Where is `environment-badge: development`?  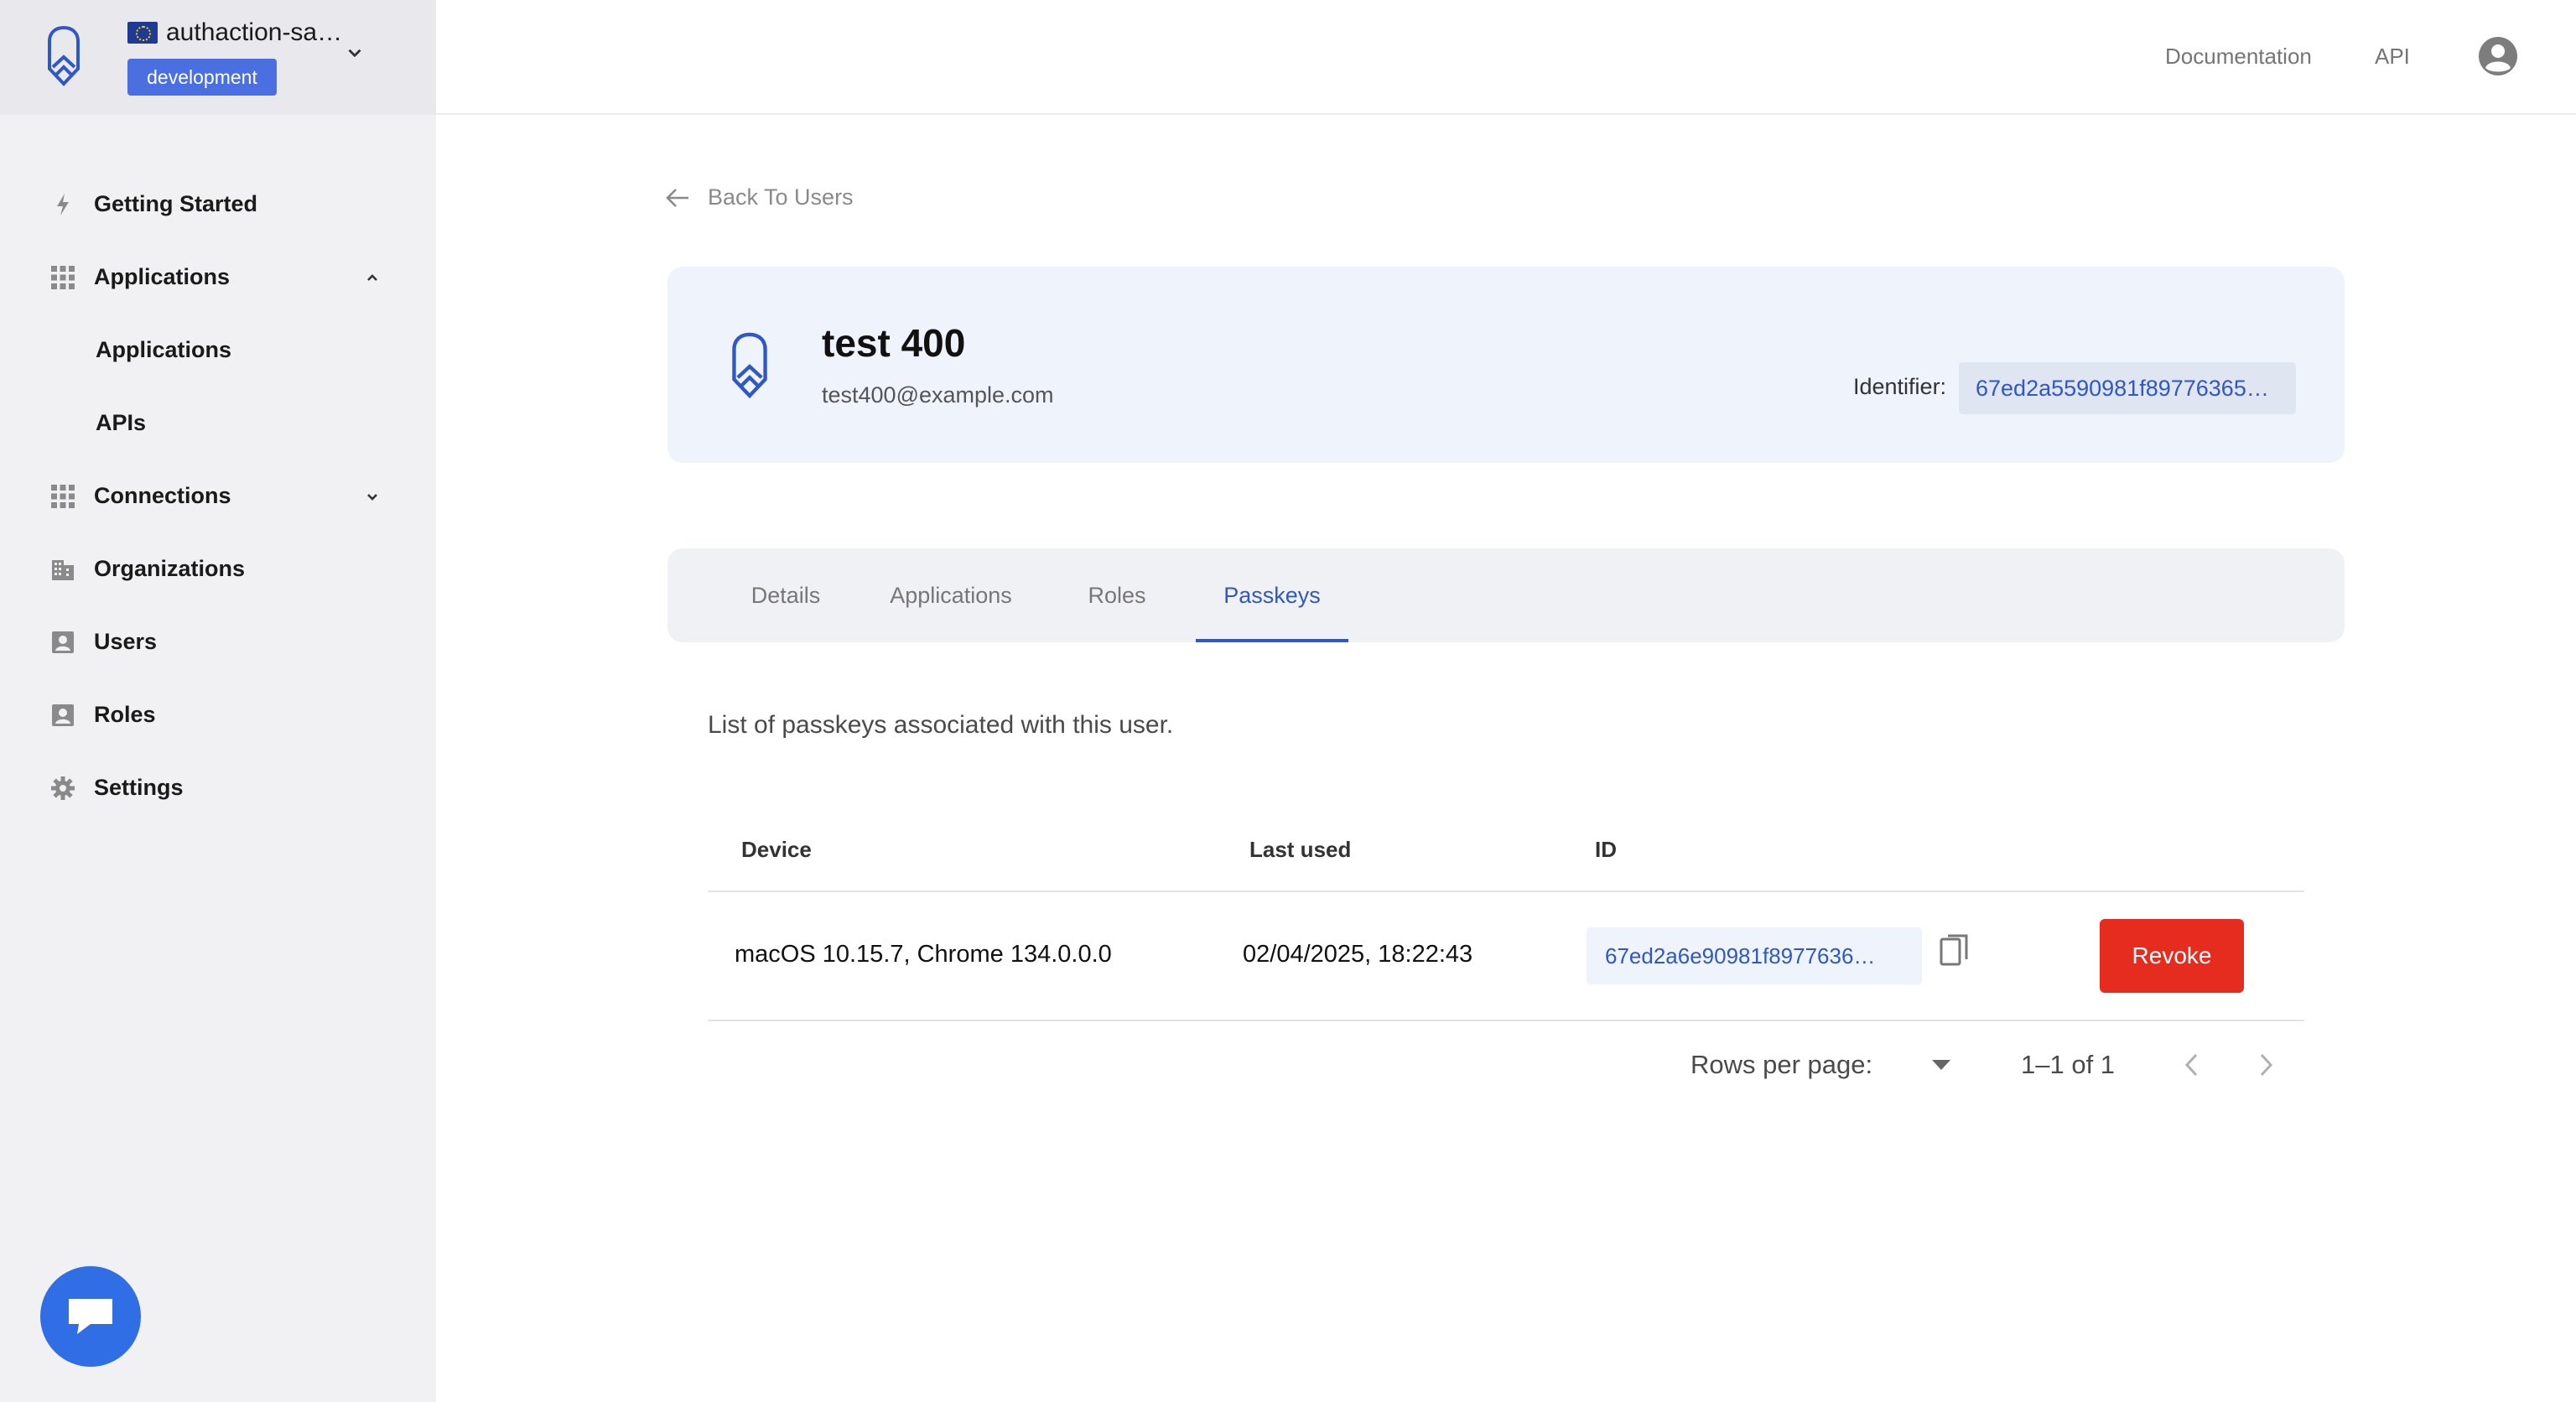
environment-badge: development is located at coordinates (202, 77).